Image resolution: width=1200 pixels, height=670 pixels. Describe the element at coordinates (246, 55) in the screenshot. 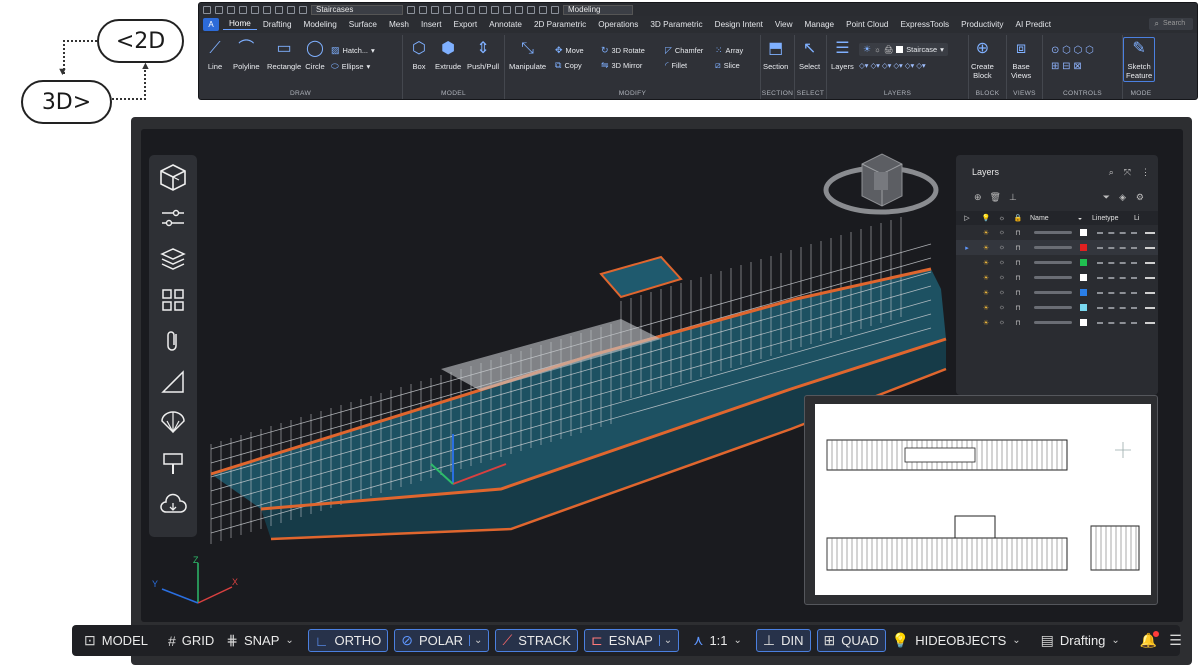

I see `polyline-tool: ⌒ Polyline` at that location.